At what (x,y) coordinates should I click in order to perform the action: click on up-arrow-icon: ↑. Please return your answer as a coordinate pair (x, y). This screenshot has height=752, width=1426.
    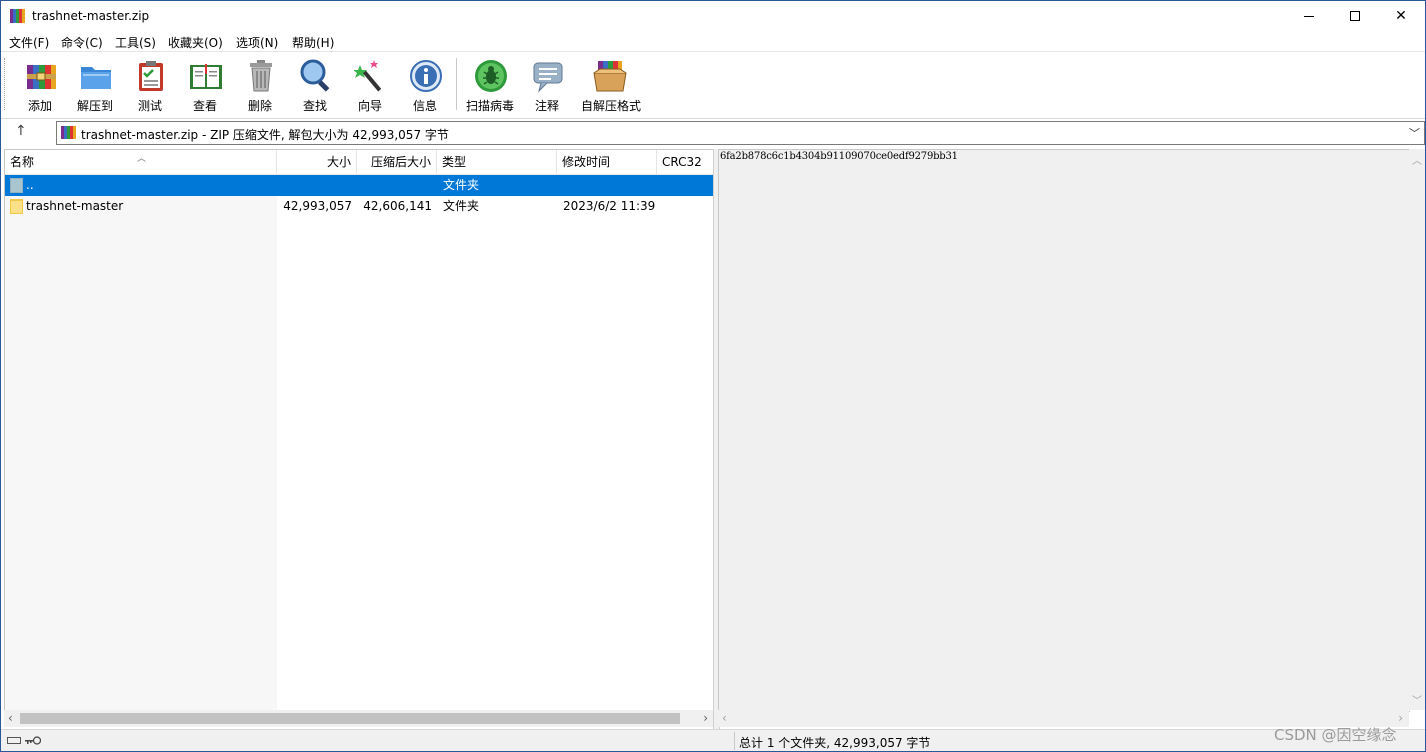
    Looking at the image, I should click on (21, 131).